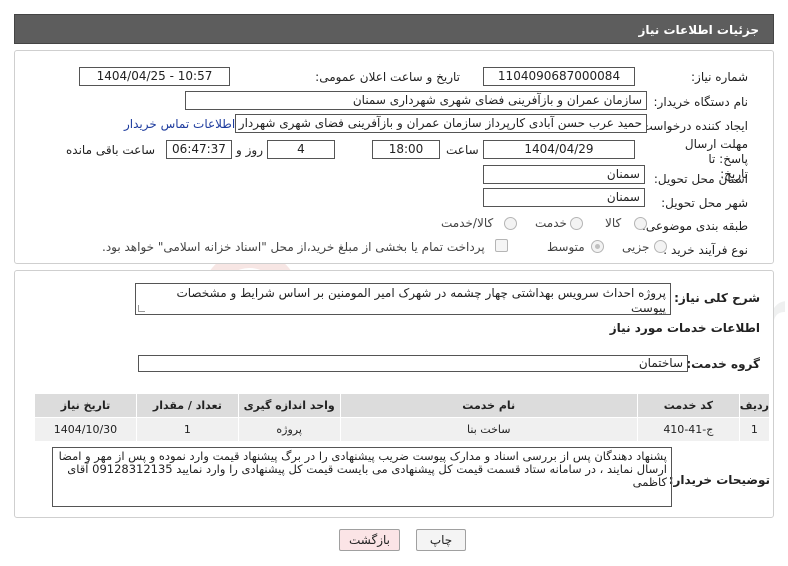  I want to click on province-field: سمنان, so click(564, 174).